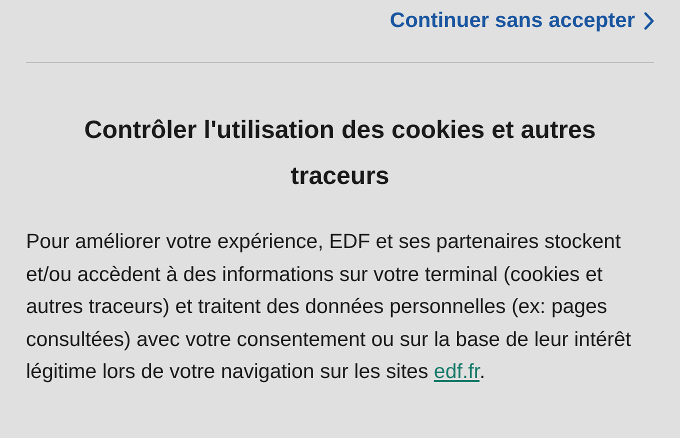  What do you see at coordinates (649, 21) in the screenshot?
I see `chevron-right-icon` at bounding box center [649, 21].